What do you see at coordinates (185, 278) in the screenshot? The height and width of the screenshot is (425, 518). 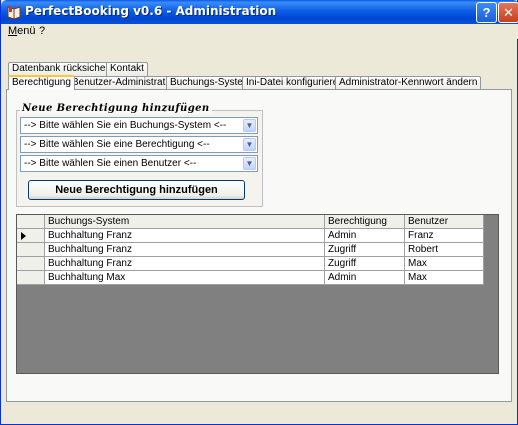 I see `table-cell: Buchhaltung Max` at bounding box center [185, 278].